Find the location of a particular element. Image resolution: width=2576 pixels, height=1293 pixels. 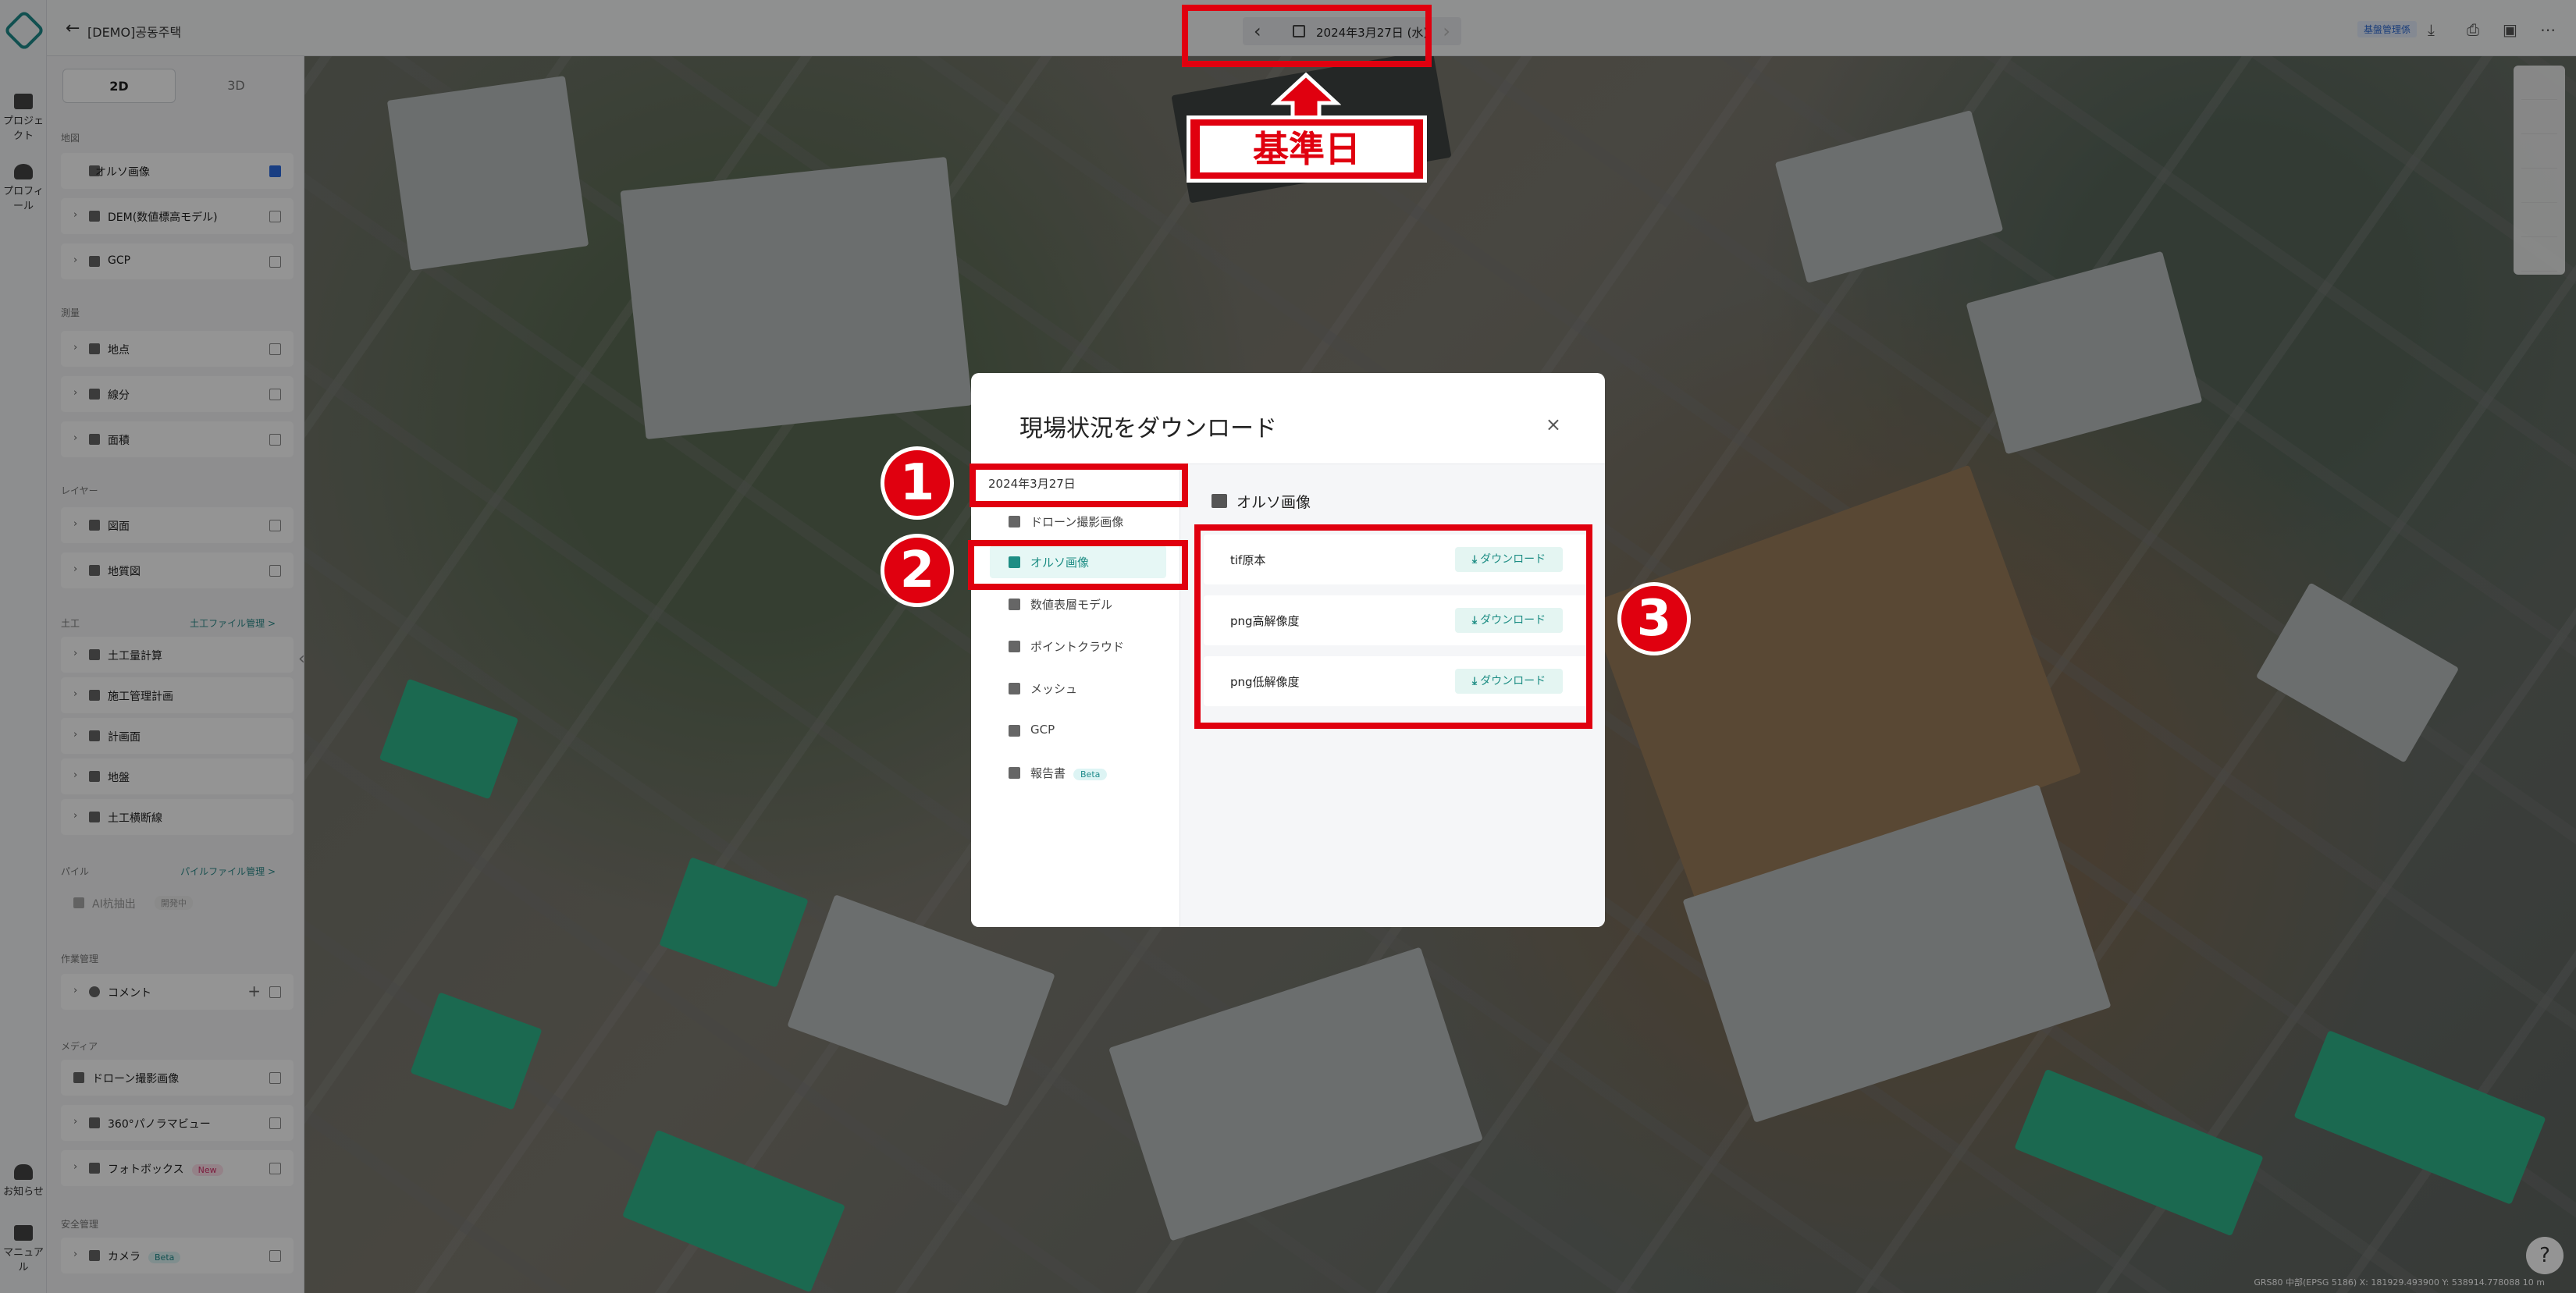

annotation-box-date-header is located at coordinates (1079, 485).